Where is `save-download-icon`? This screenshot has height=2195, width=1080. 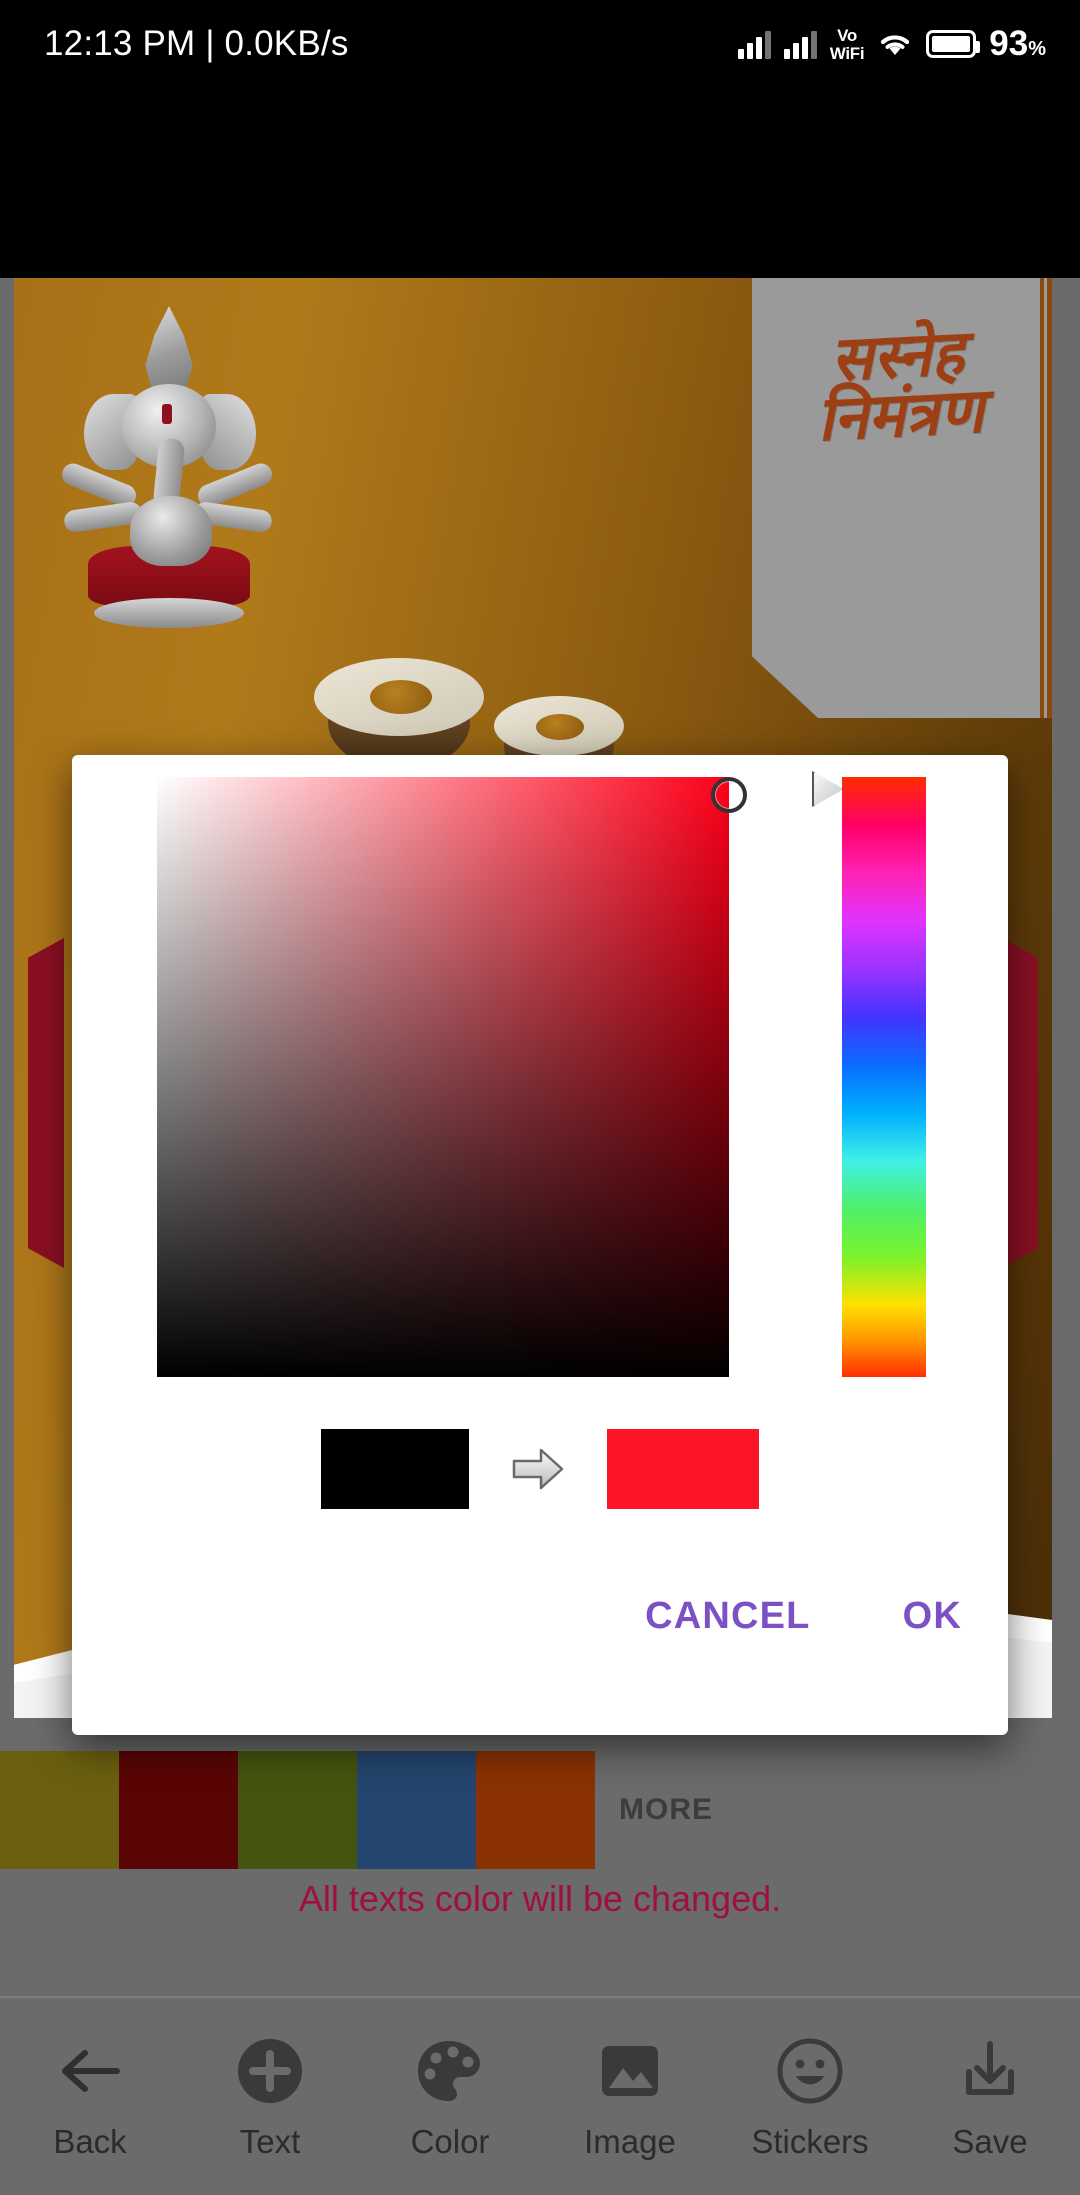
save-download-icon is located at coordinates (990, 2071).